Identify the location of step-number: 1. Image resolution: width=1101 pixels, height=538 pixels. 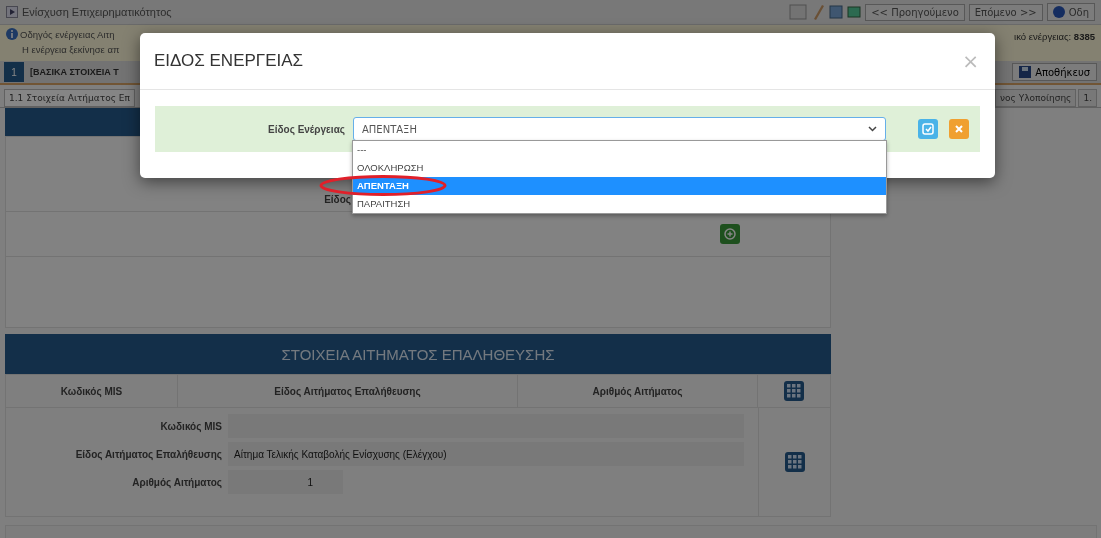
(14, 72).